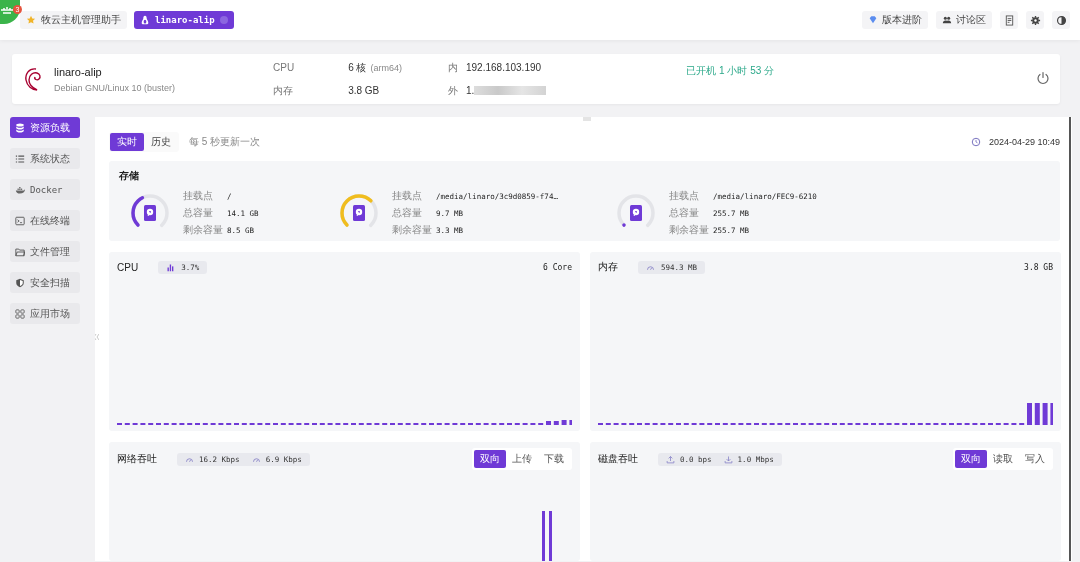 This screenshot has width=1080, height=562. Describe the element at coordinates (184, 20) in the screenshot. I see `active-tab: linaro-alip` at that location.